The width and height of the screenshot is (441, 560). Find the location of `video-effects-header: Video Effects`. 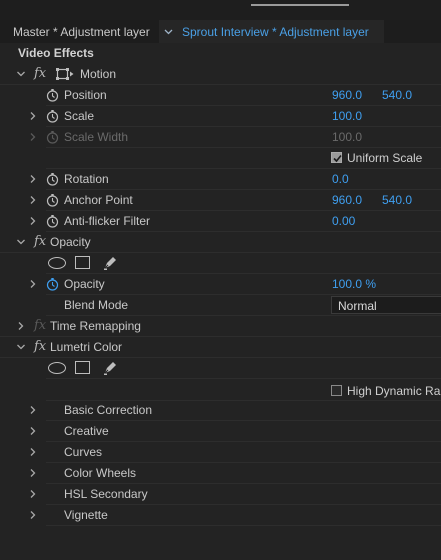

video-effects-header: Video Effects is located at coordinates (220, 53).